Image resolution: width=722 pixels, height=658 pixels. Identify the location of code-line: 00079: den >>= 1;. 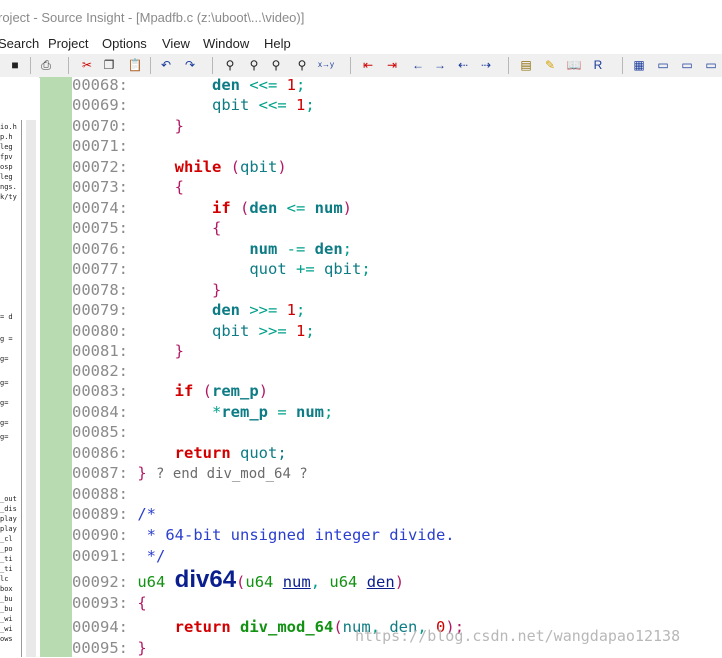
(188, 310).